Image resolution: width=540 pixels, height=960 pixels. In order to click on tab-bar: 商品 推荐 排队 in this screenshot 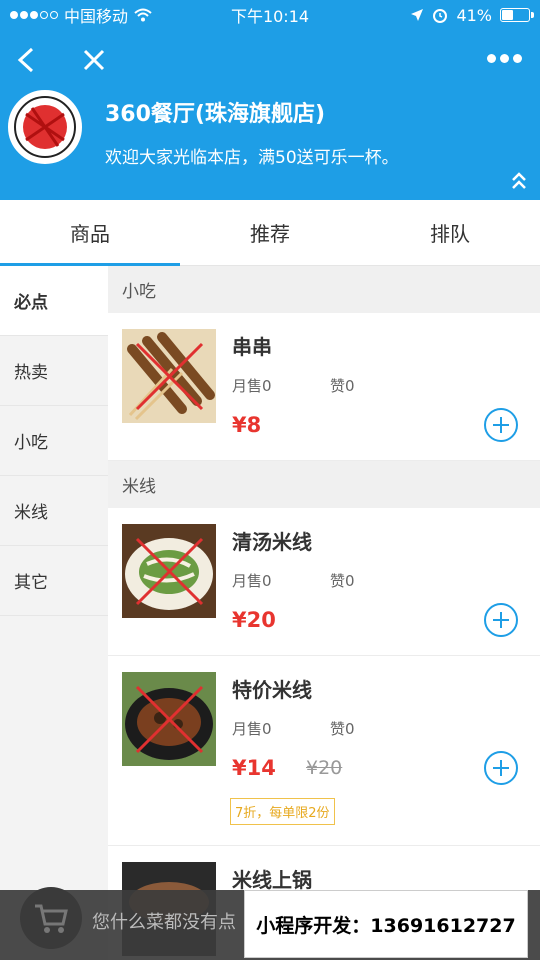, I will do `click(270, 233)`.